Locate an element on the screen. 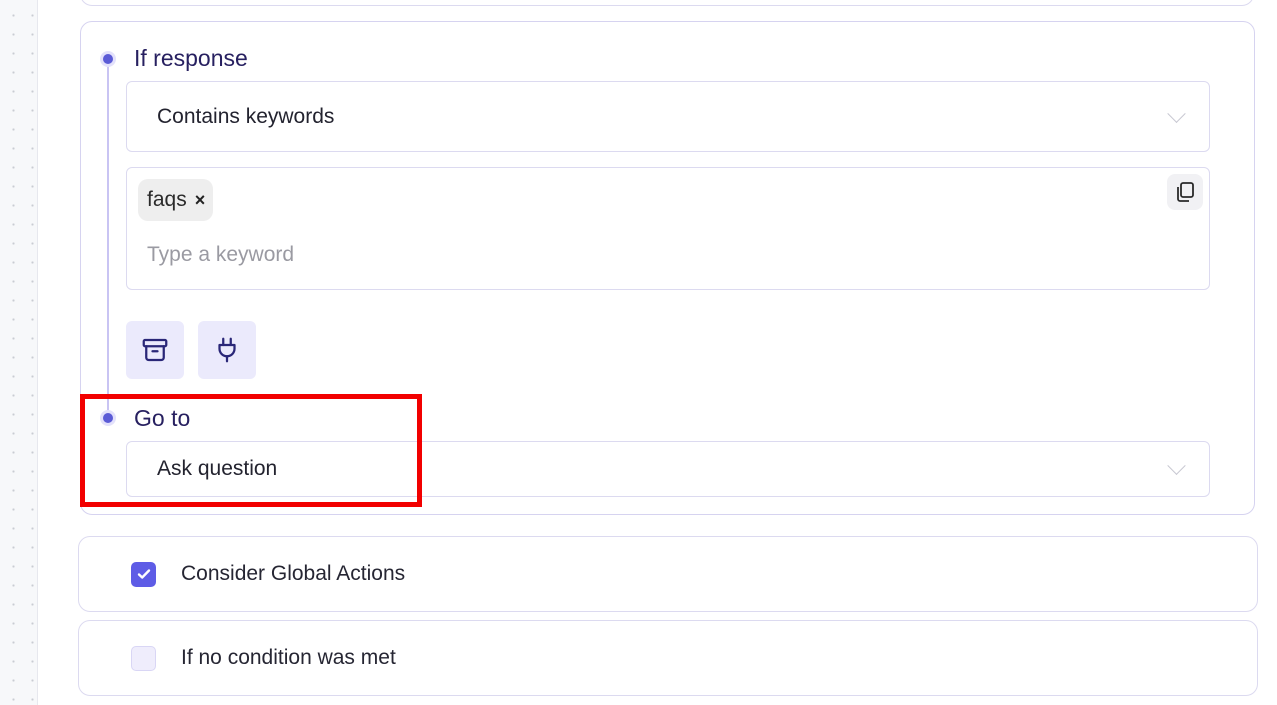 The image size is (1277, 705). copy-icon is located at coordinates (1185, 192).